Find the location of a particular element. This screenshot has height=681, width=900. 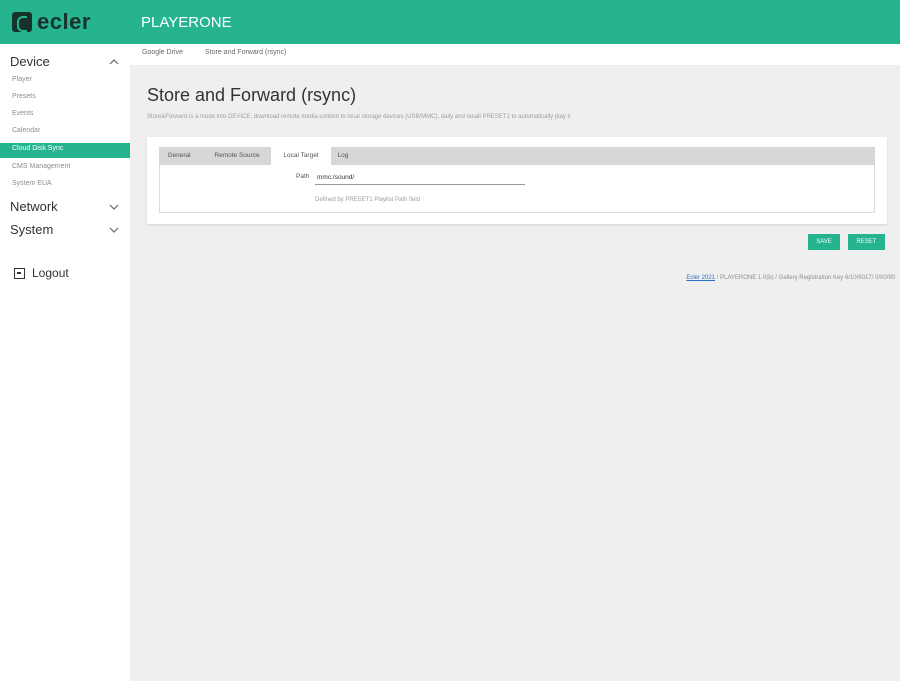

tab-remote-source: Remote Source is located at coordinates (237, 156).